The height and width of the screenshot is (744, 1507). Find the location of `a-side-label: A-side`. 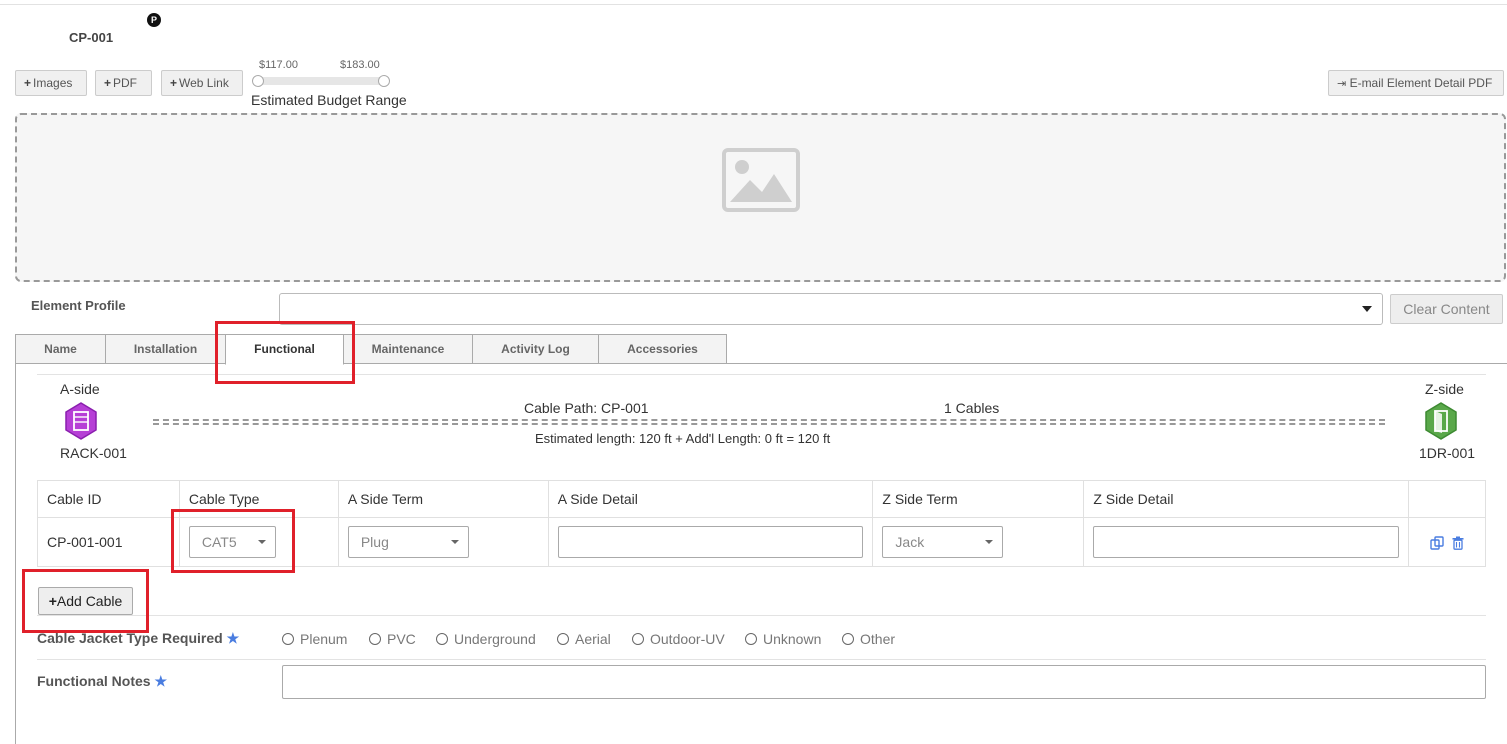

a-side-label: A-side is located at coordinates (80, 389).